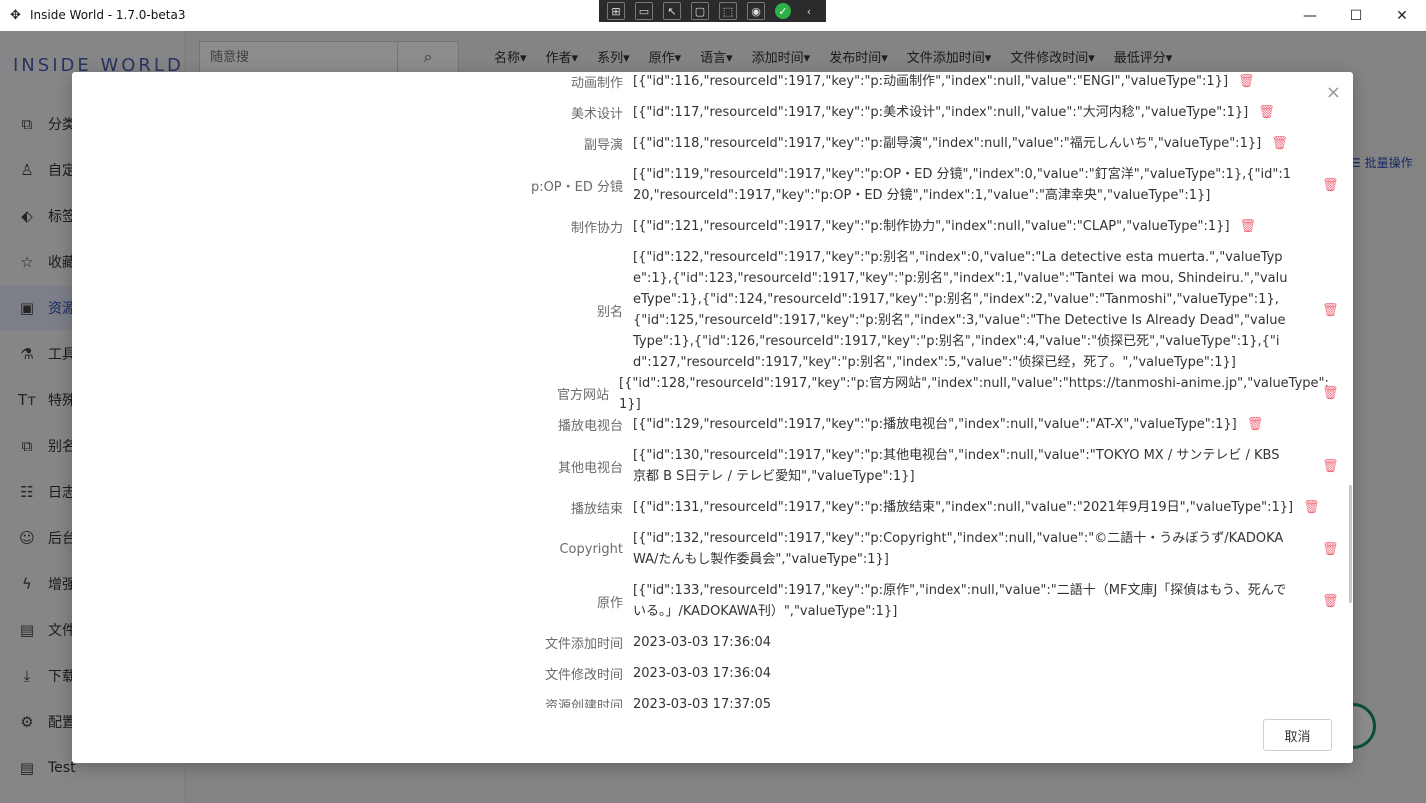 The image size is (1426, 803). I want to click on property-key: 文件添加时间, so click(583, 644).